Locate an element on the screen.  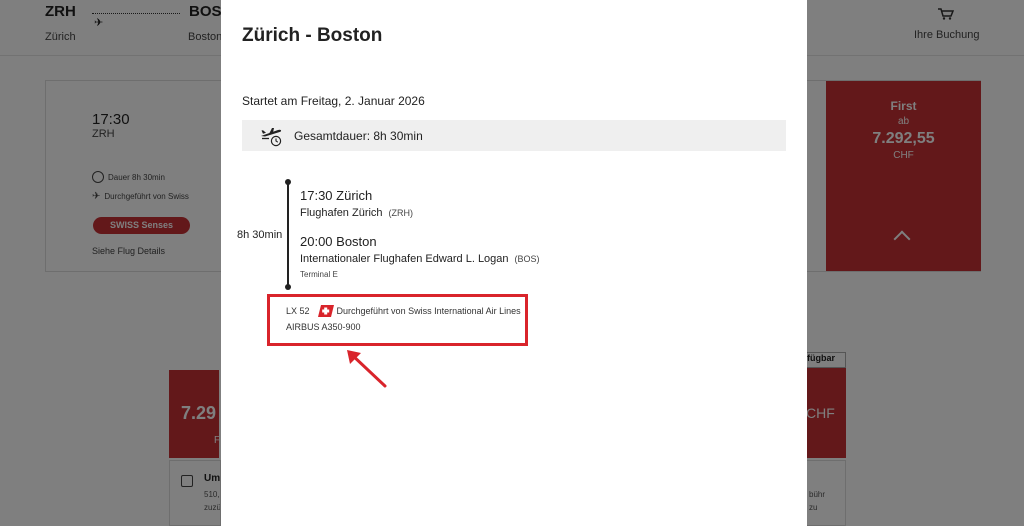
start-date: Startet am Freitag, 2. Januar 2026 is located at coordinates (333, 101).